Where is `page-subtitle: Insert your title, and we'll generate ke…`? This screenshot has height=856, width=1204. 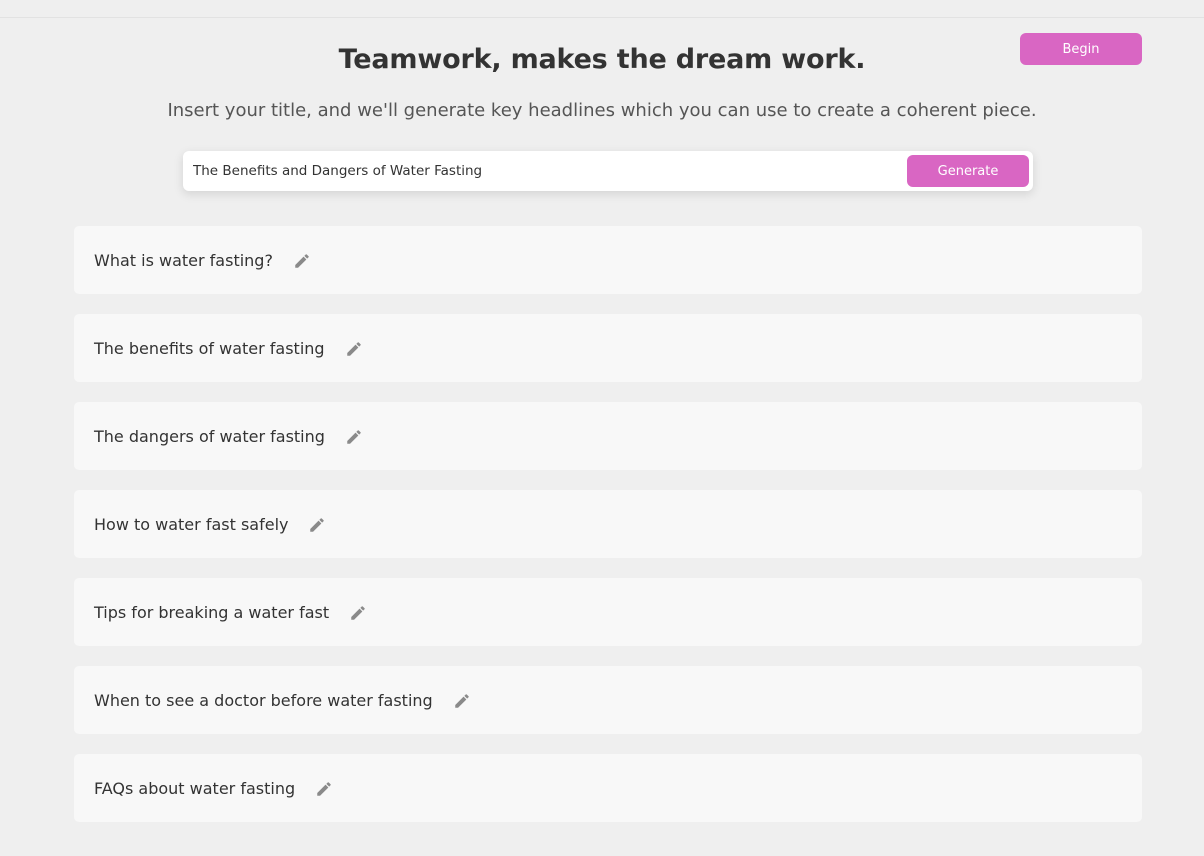 page-subtitle: Insert your title, and we'll generate ke… is located at coordinates (602, 110).